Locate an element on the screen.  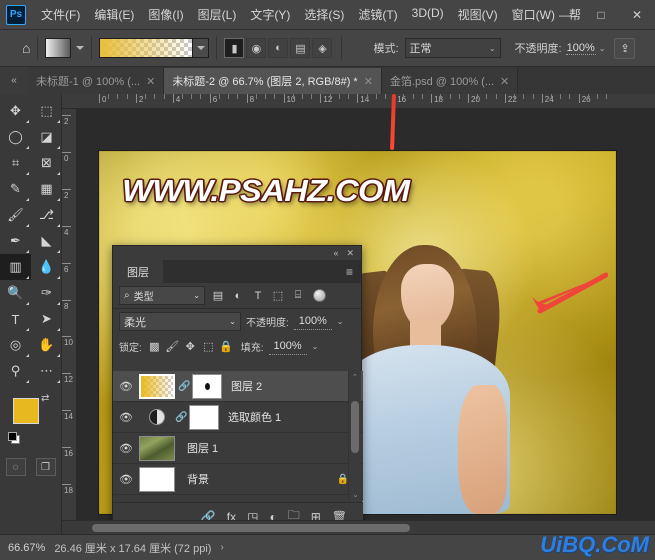
zoom-level: 66.67% is located at coordinates (26, 548).